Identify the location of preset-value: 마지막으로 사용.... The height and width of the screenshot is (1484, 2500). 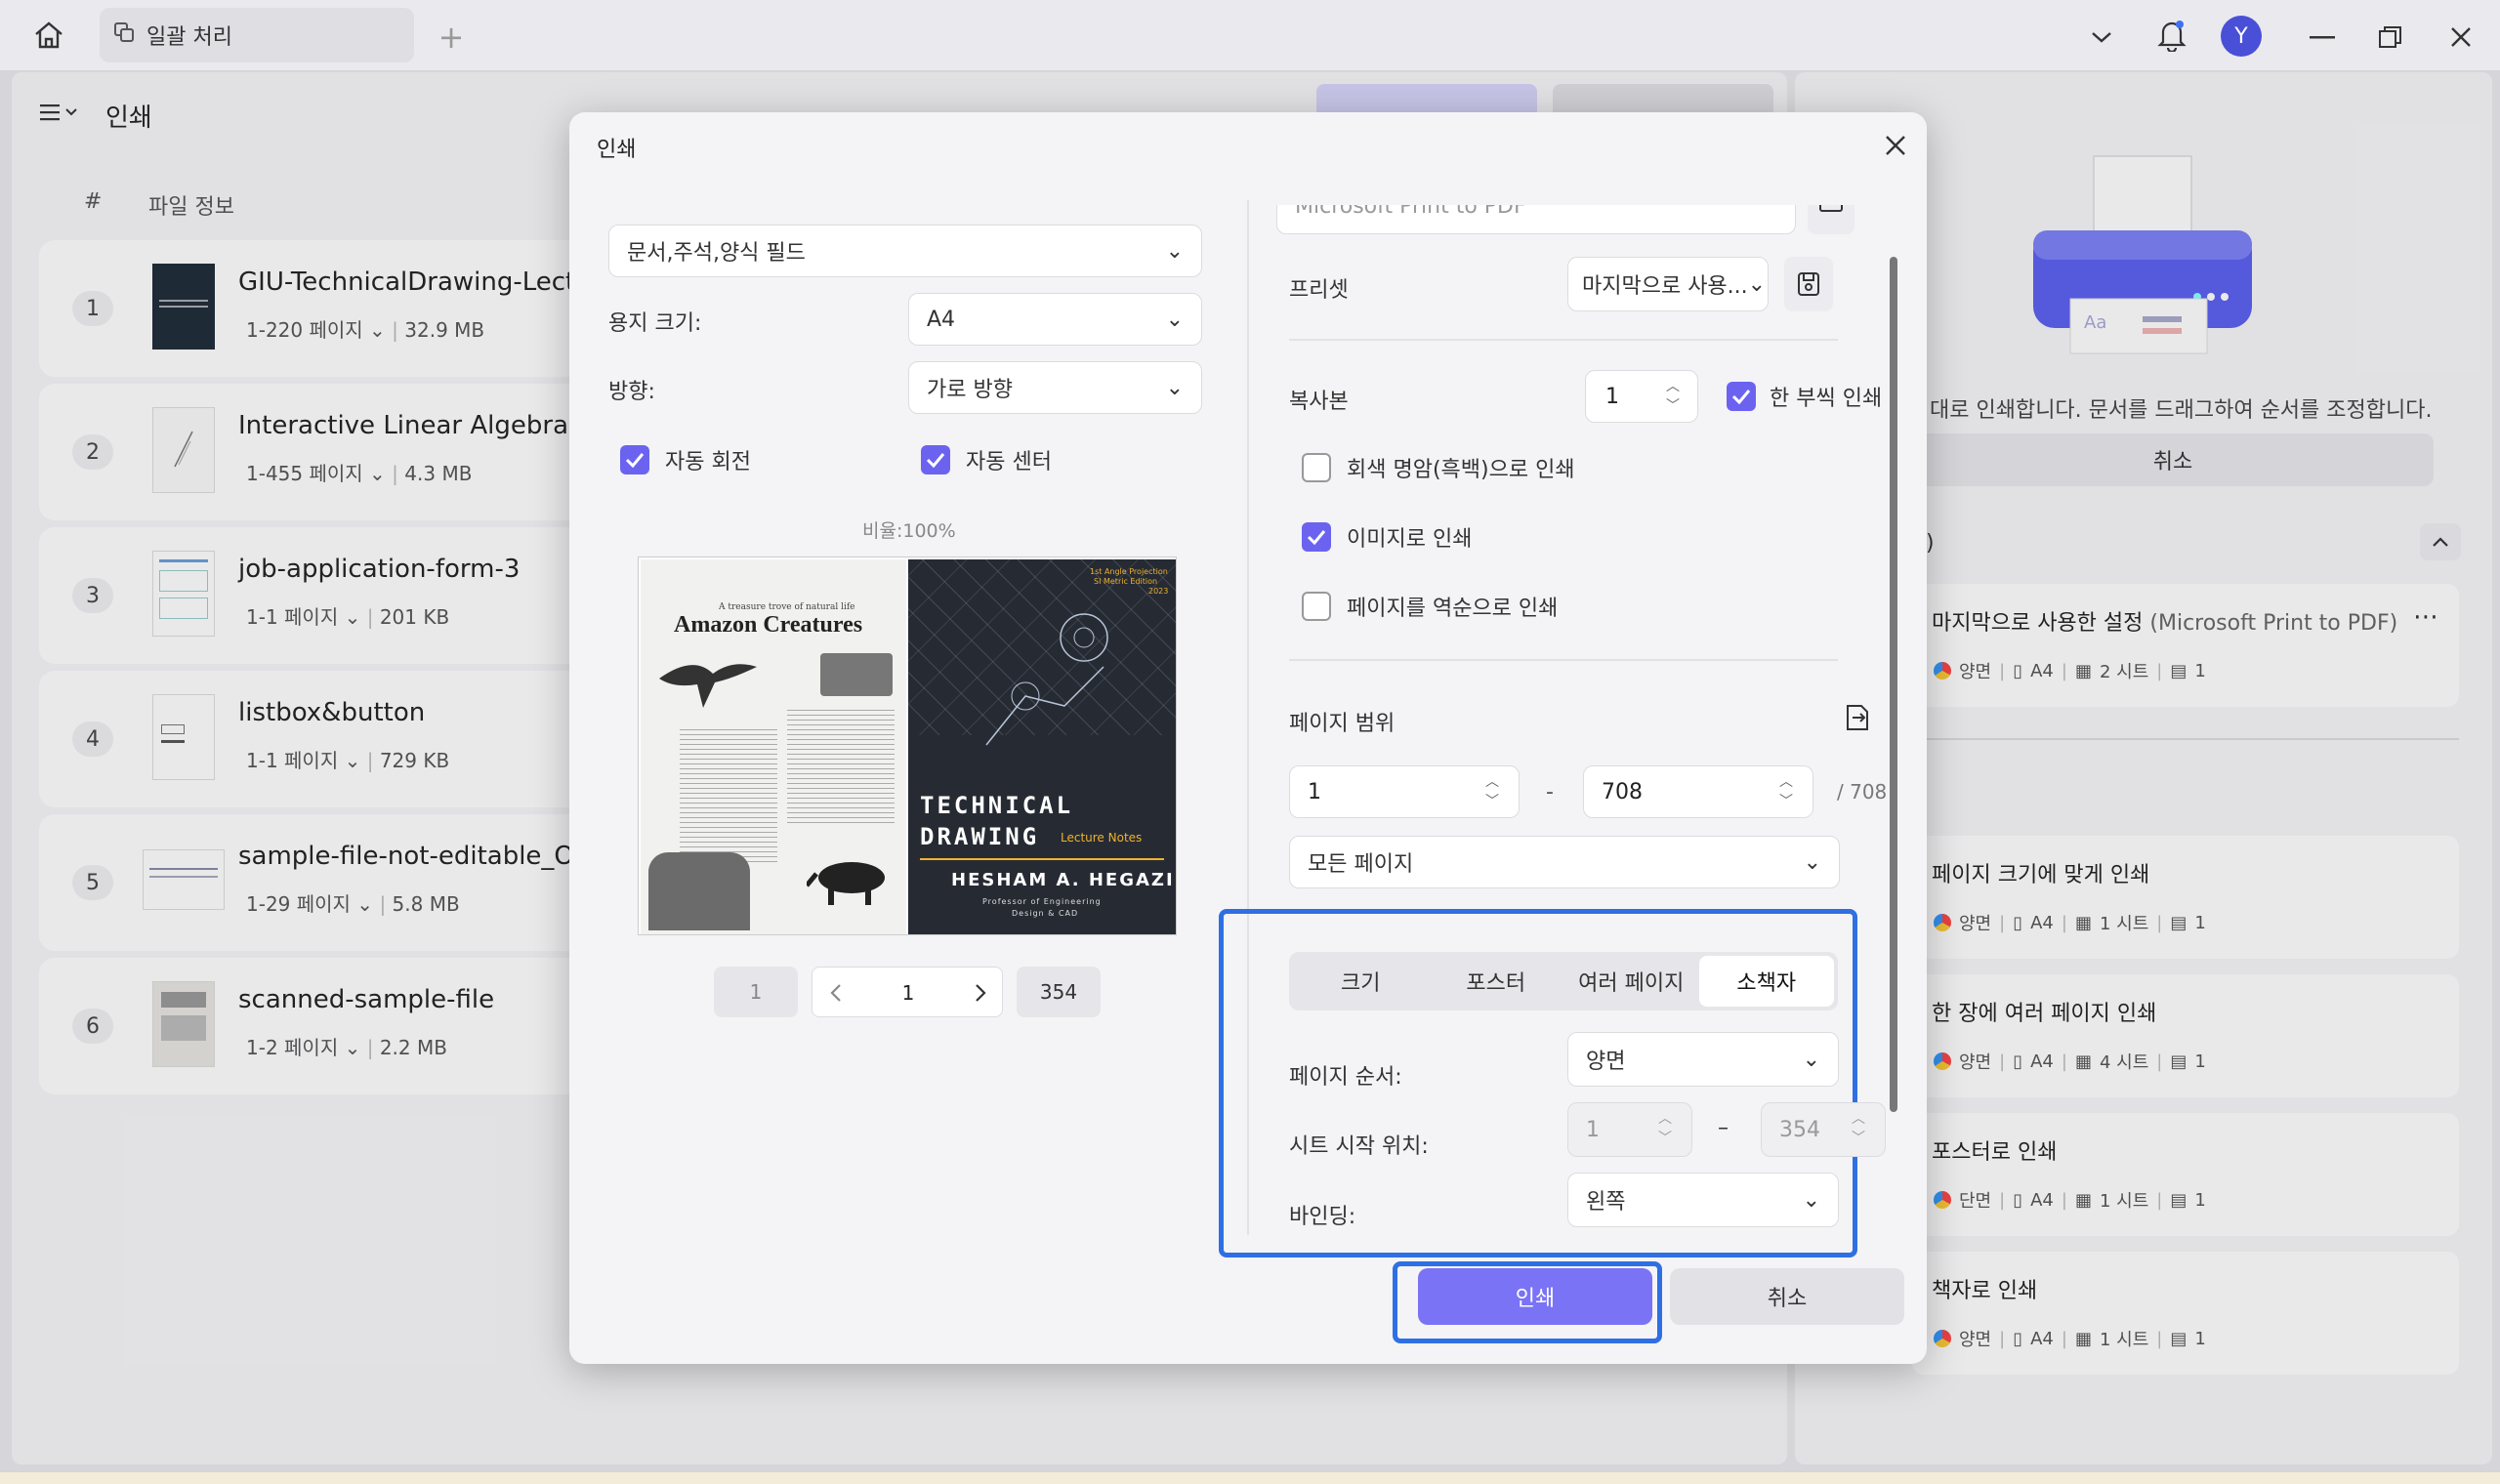
(1665, 287).